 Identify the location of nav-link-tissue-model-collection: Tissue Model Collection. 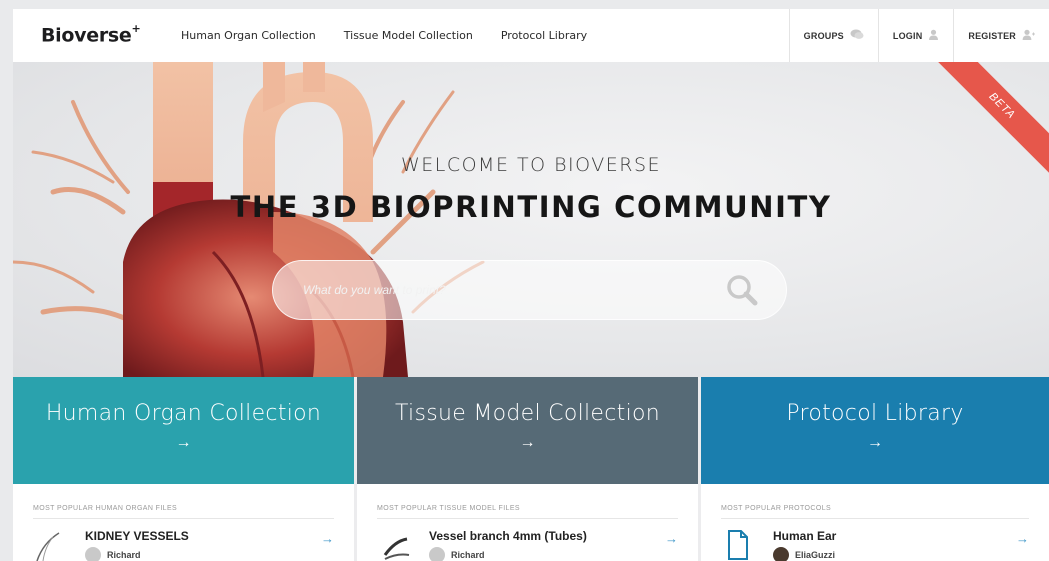
(408, 35).